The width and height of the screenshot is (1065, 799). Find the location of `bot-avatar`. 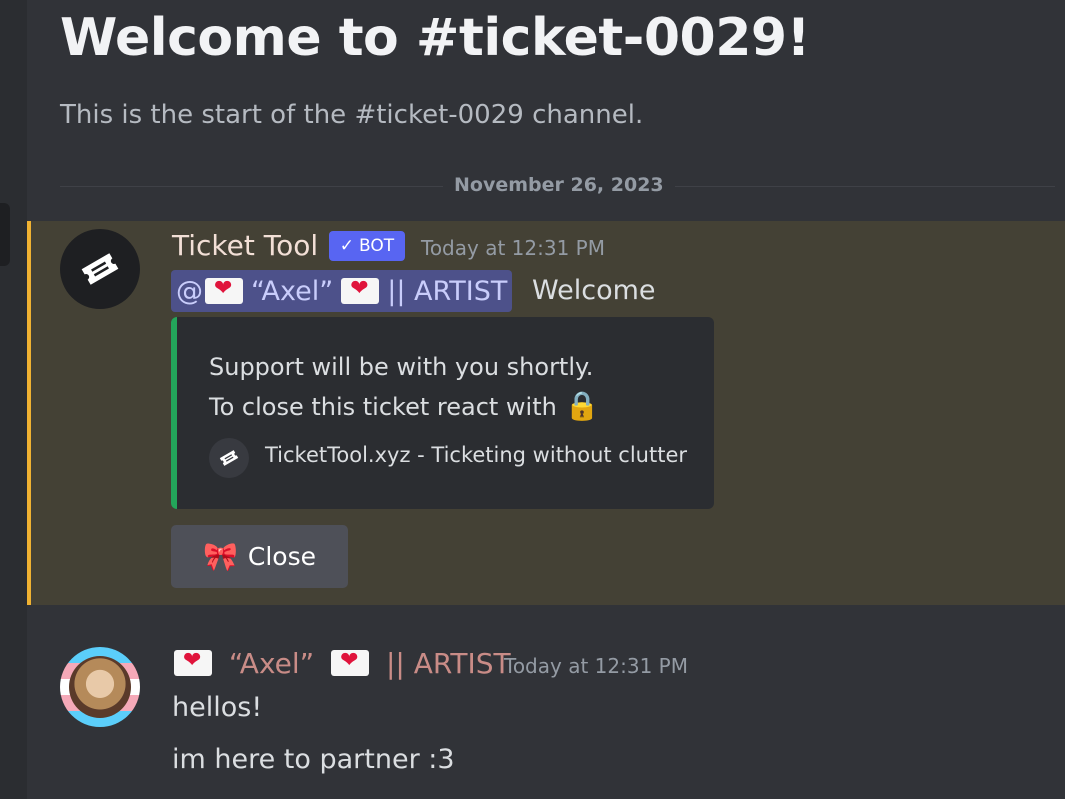

bot-avatar is located at coordinates (100, 269).